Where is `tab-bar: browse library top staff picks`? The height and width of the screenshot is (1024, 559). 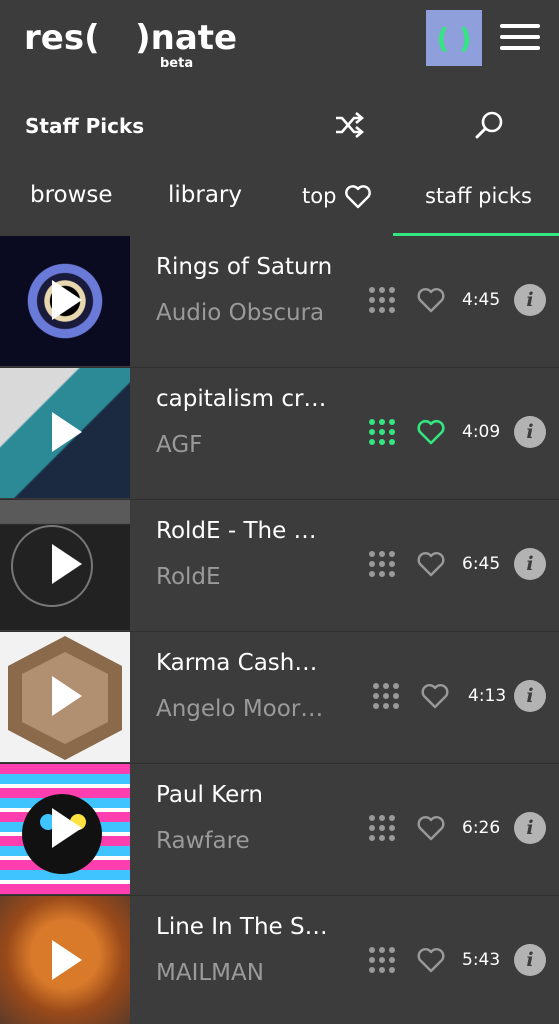 tab-bar: browse library top staff picks is located at coordinates (279, 198).